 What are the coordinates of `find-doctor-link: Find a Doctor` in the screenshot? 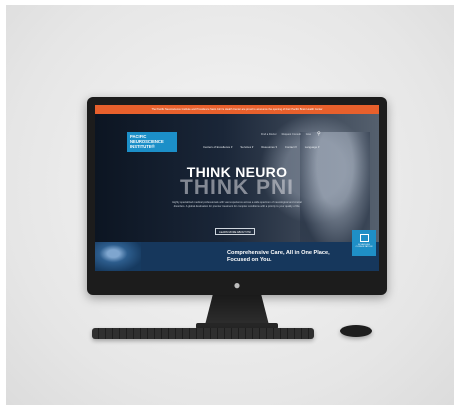 It's located at (269, 134).